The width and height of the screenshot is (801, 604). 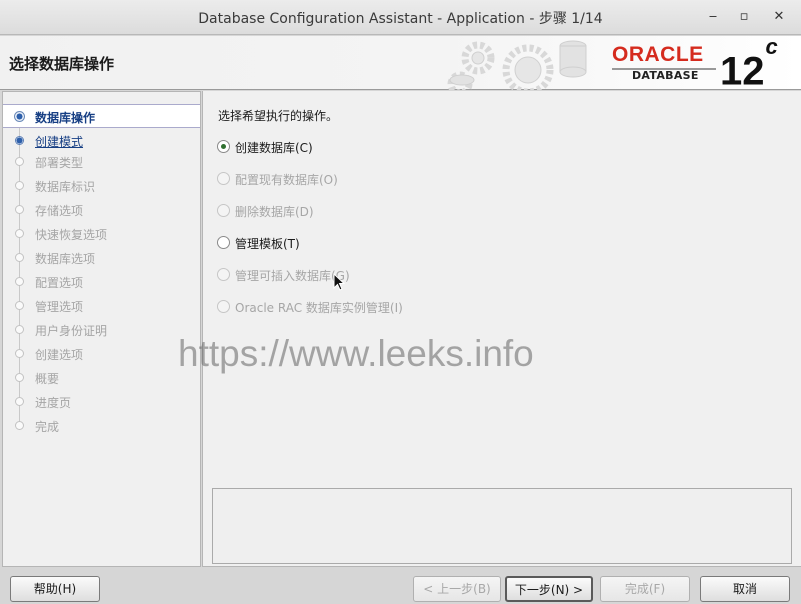 What do you see at coordinates (19, 140) in the screenshot?
I see `step-next-icon` at bounding box center [19, 140].